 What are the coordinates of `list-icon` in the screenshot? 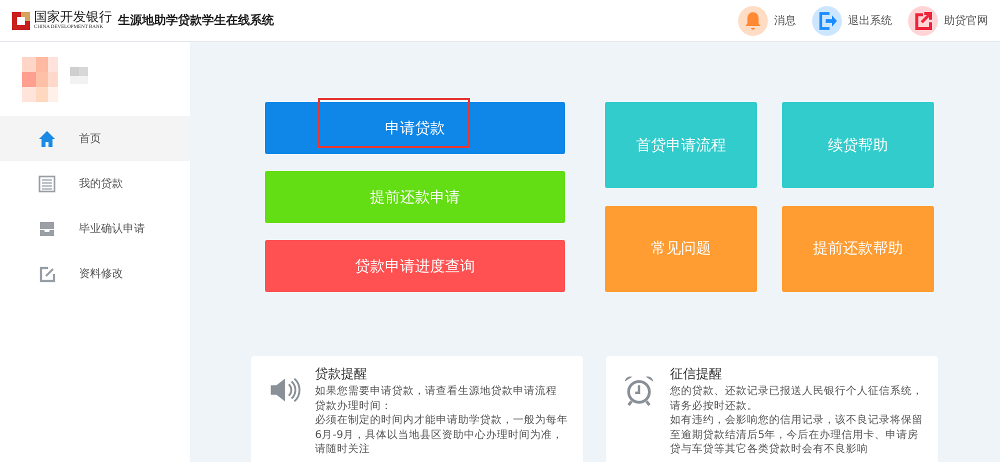 It's located at (47, 184).